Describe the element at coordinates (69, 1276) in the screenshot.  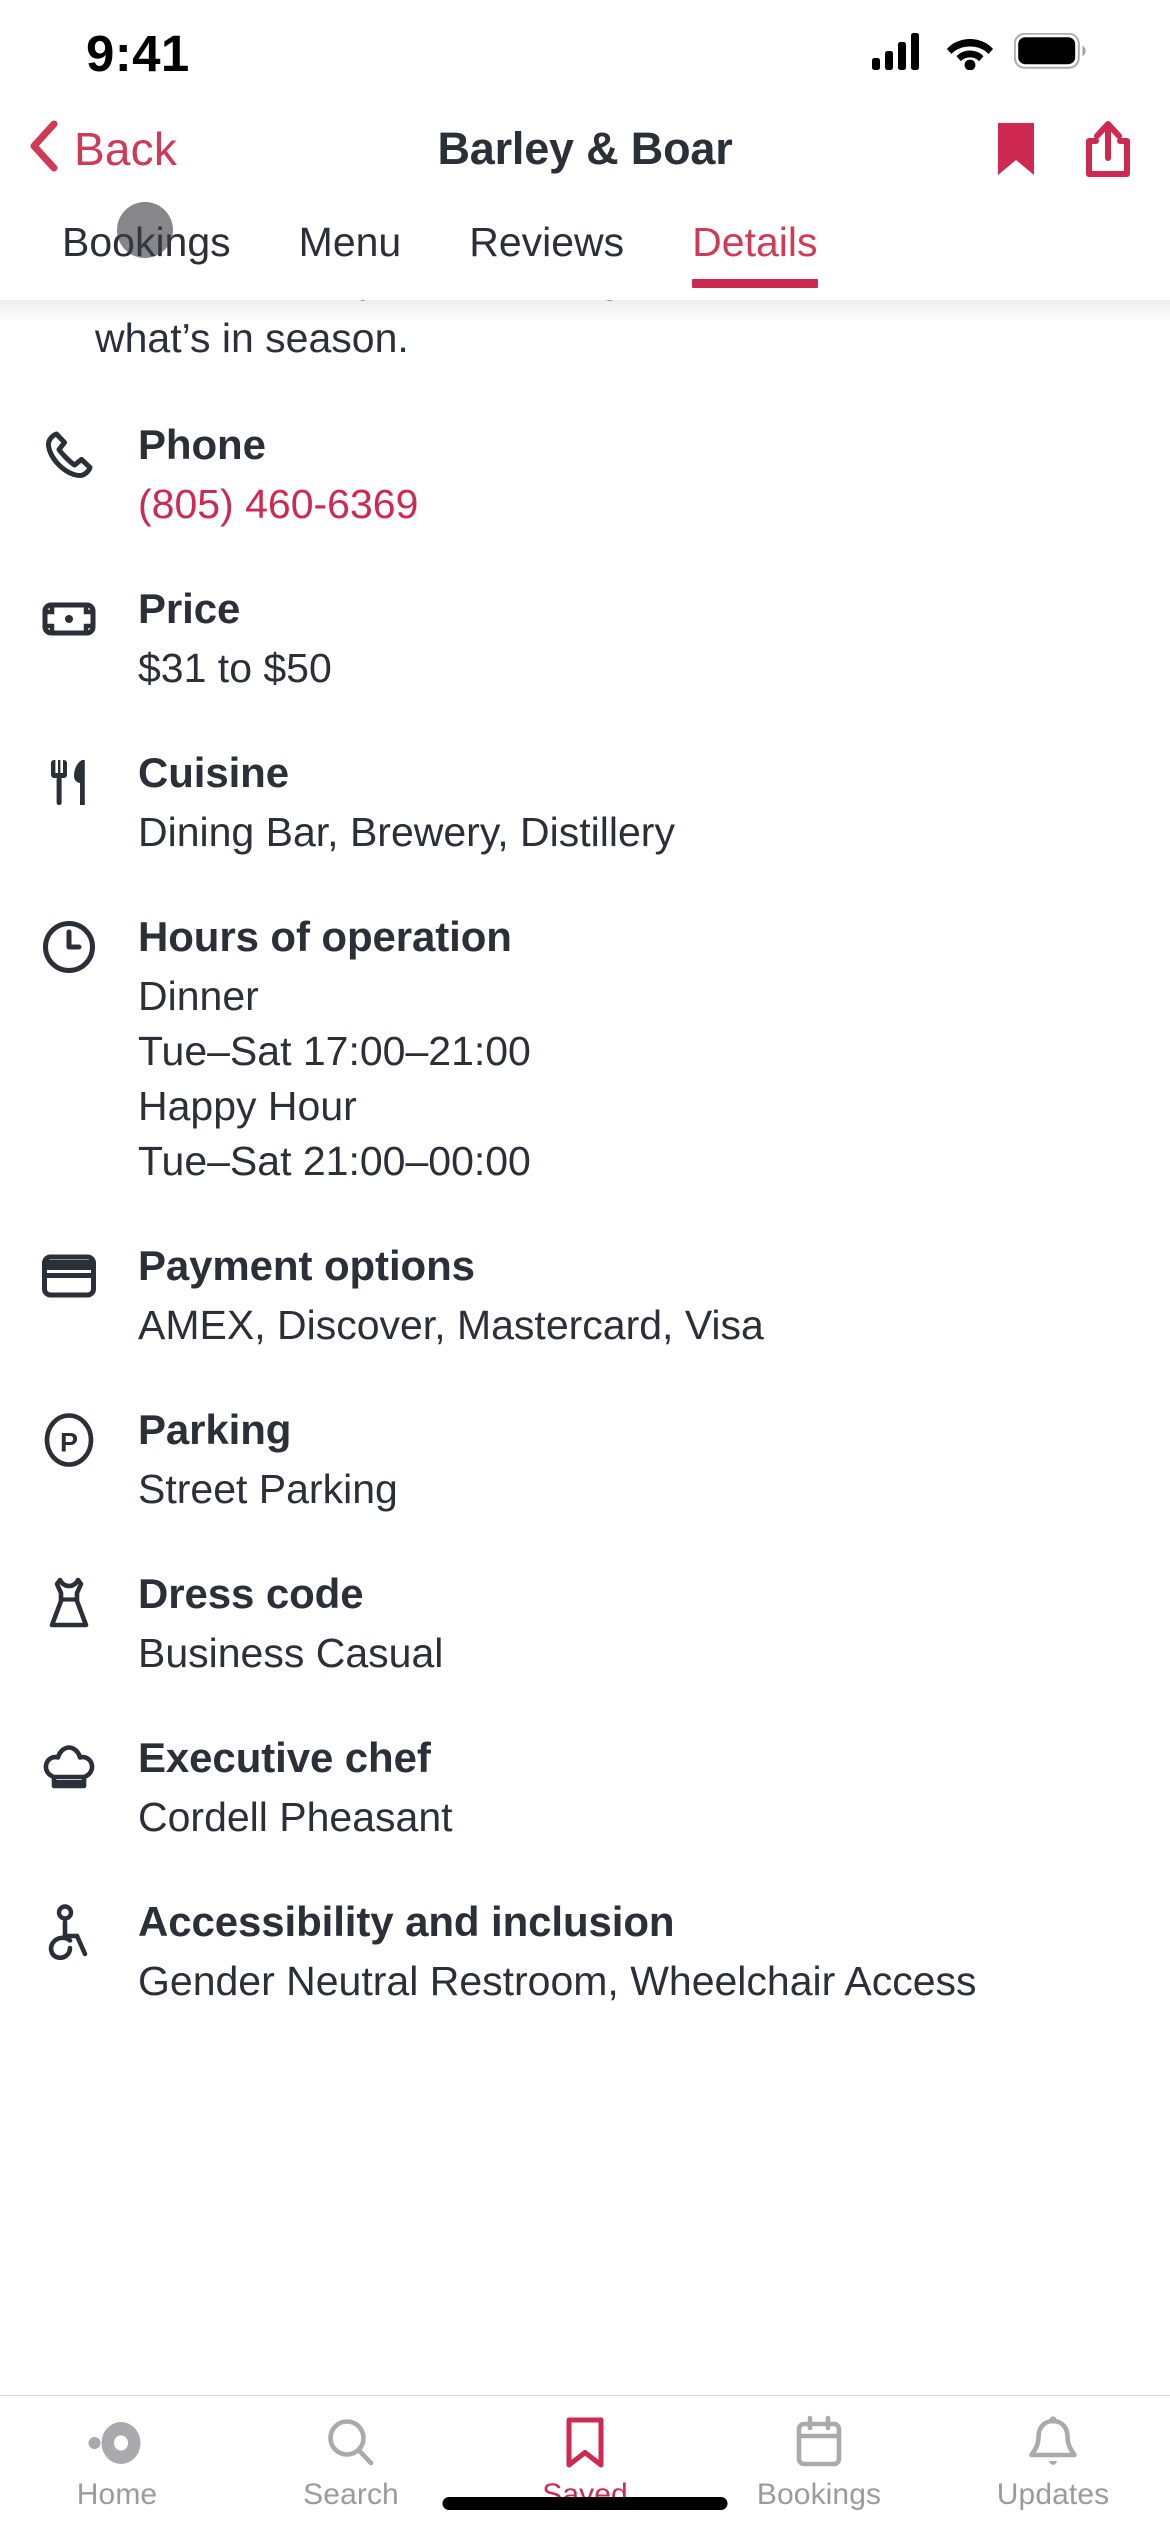
I see `credit-card-icon` at that location.